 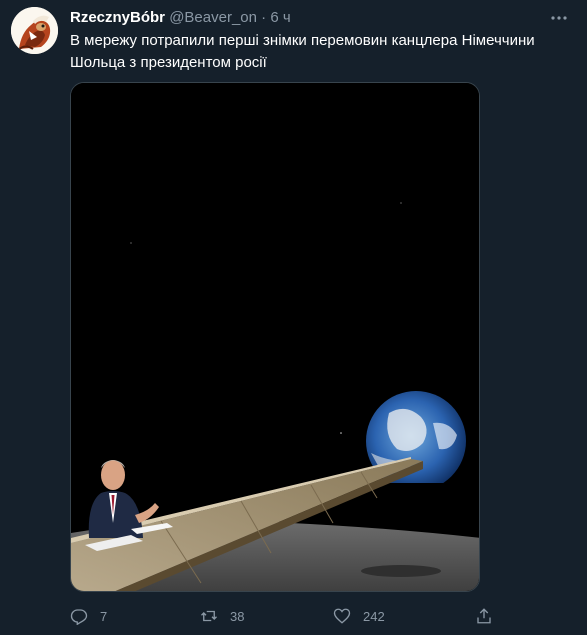 I want to click on like-icon, so click(x=342, y=616).